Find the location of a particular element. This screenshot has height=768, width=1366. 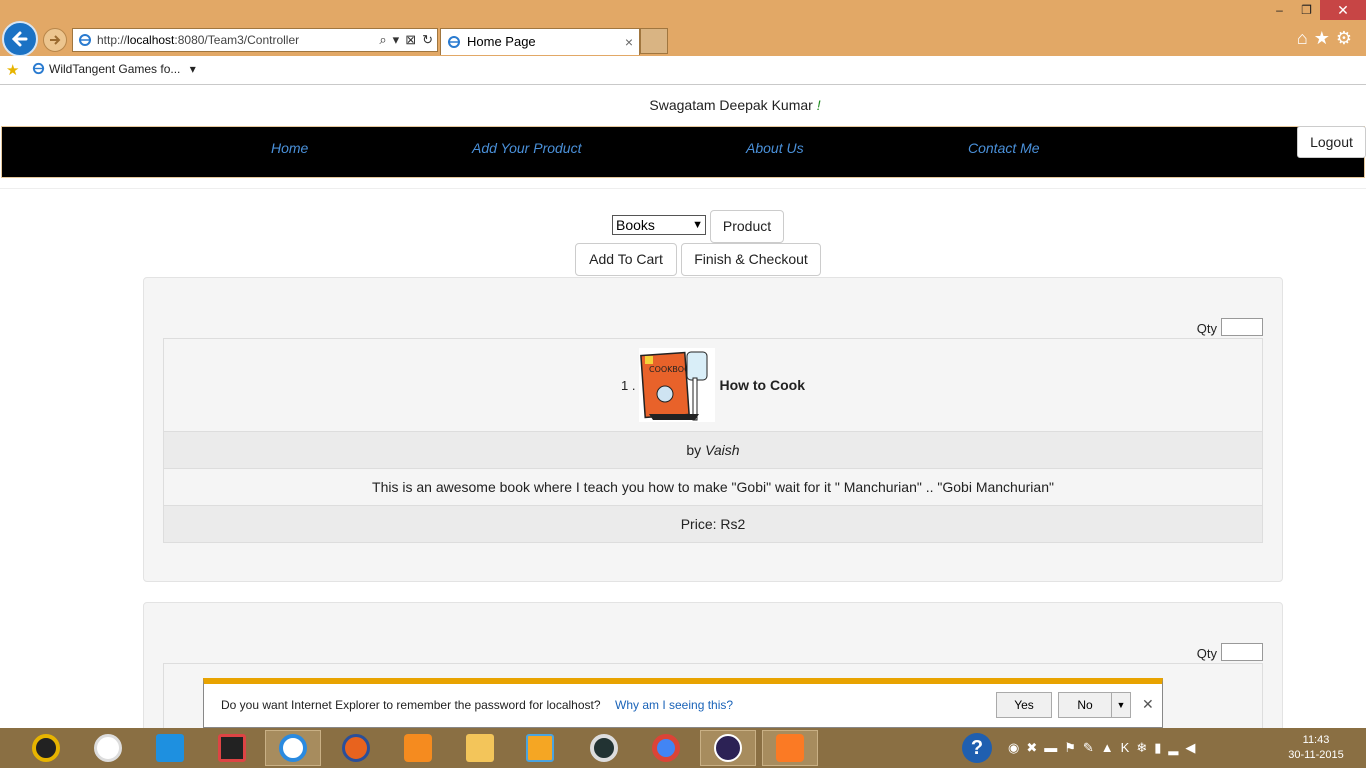

restore-button: ❐ is located at coordinates (1306, 10).